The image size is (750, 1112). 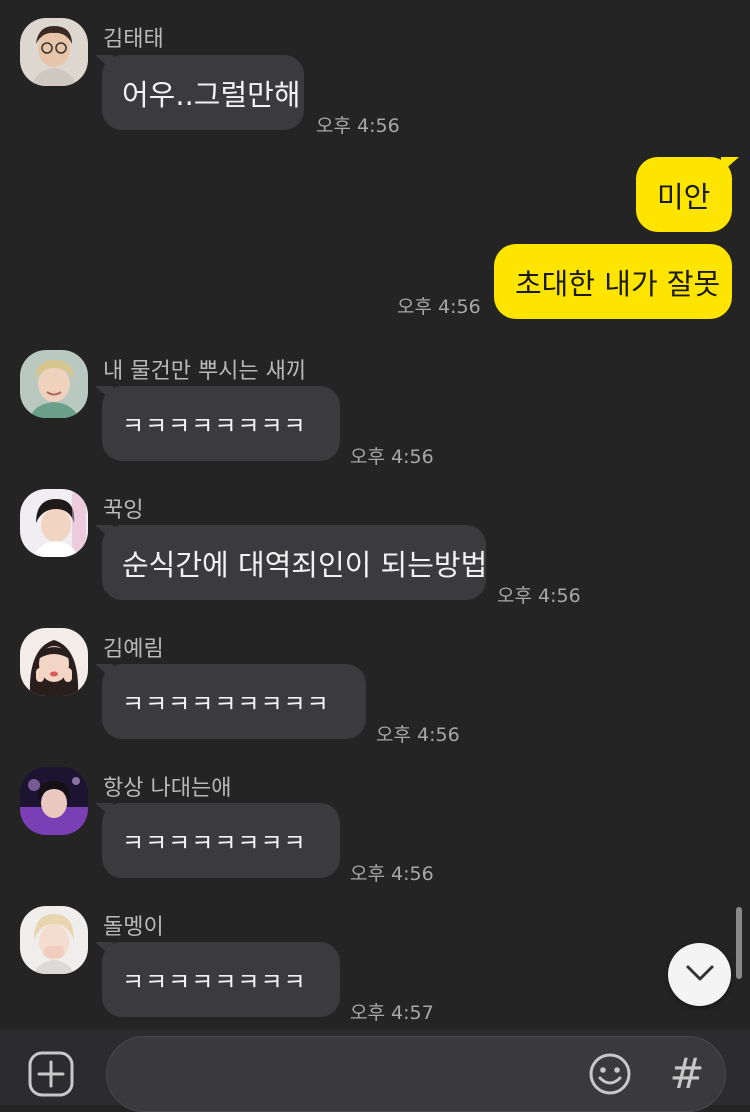 What do you see at coordinates (205, 371) in the screenshot?
I see `sender-name: 내 물건만 뿌시는 새끼` at bounding box center [205, 371].